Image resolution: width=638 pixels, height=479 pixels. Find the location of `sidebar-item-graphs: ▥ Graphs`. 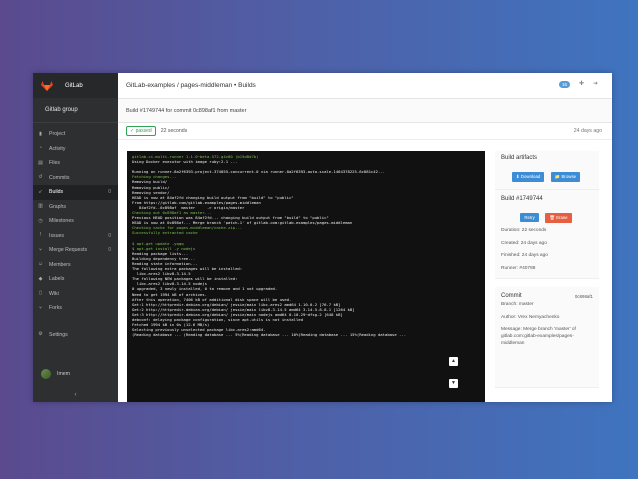

sidebar-item-graphs: ▥ Graphs is located at coordinates (75, 207).